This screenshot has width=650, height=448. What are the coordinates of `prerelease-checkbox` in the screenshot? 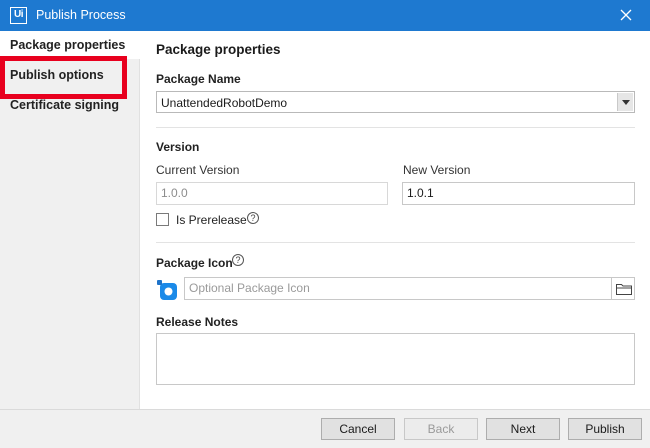 It's located at (162, 219).